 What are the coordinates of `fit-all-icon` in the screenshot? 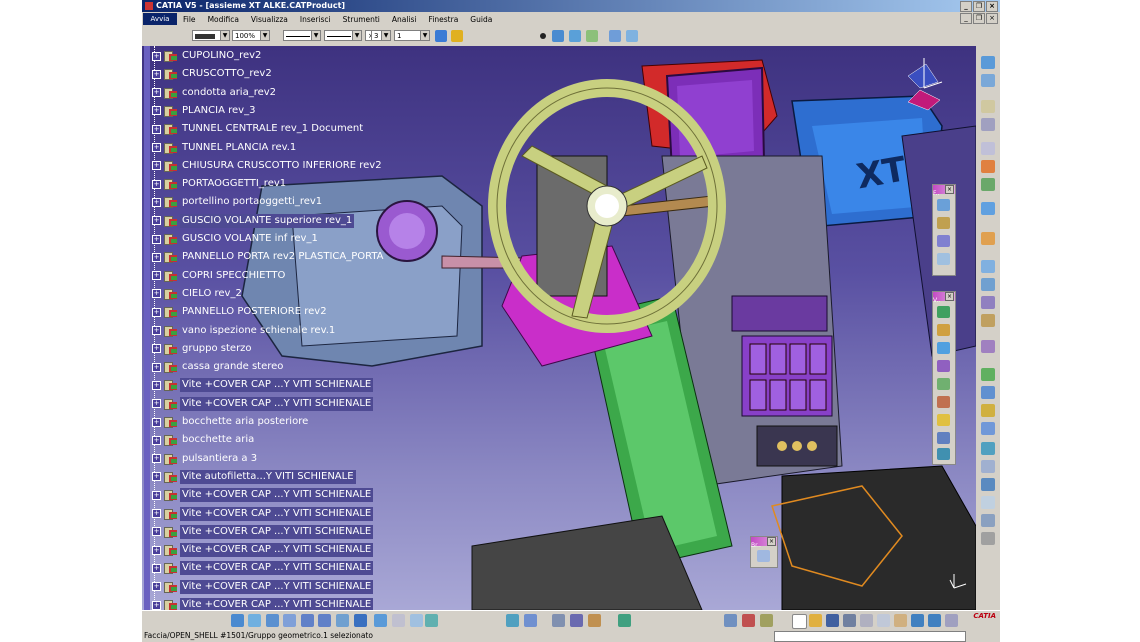 It's located at (254, 620).